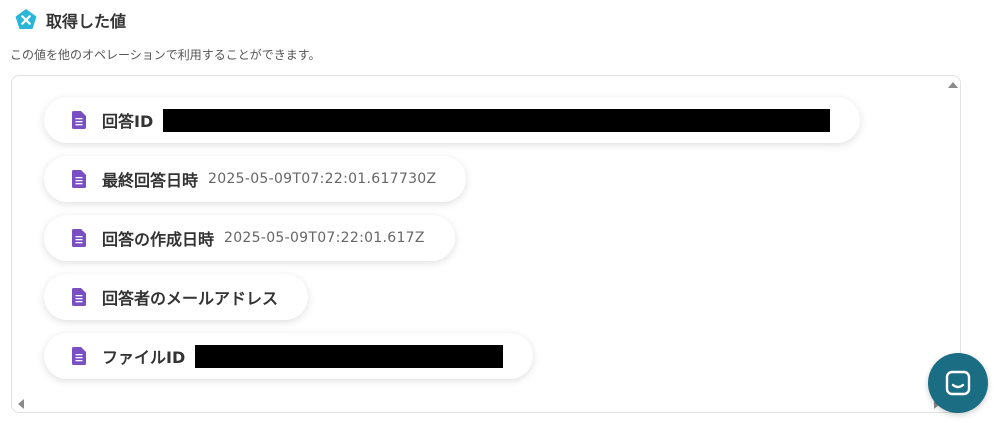  What do you see at coordinates (190, 298) in the screenshot?
I see `chip-label: 回答者のメールアドレス` at bounding box center [190, 298].